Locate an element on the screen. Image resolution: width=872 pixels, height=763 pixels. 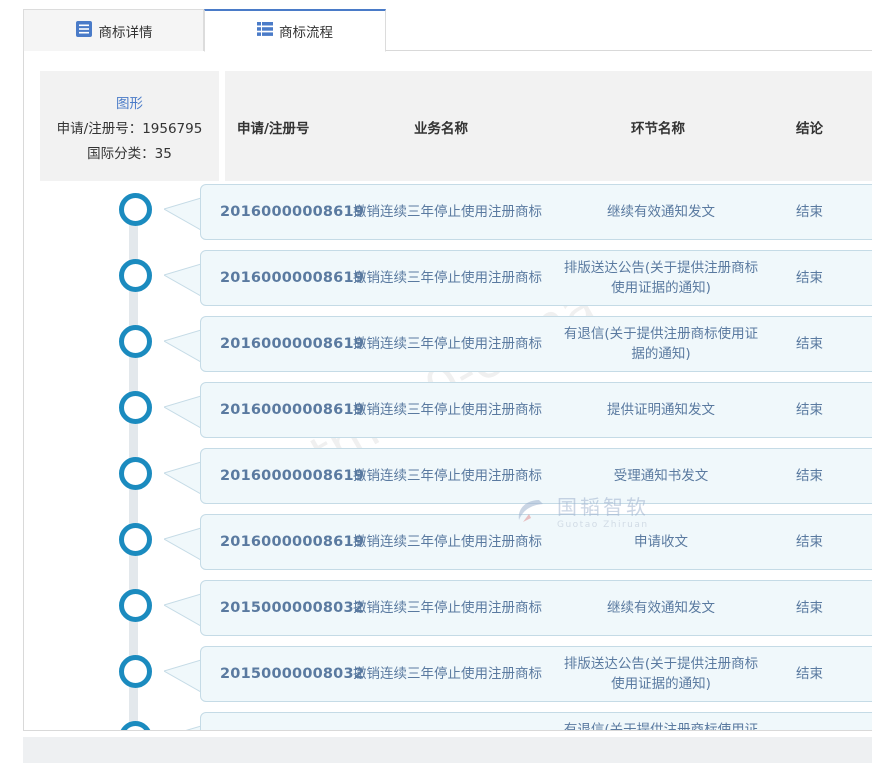
trademark-shape-label: 图形 is located at coordinates (129, 104).